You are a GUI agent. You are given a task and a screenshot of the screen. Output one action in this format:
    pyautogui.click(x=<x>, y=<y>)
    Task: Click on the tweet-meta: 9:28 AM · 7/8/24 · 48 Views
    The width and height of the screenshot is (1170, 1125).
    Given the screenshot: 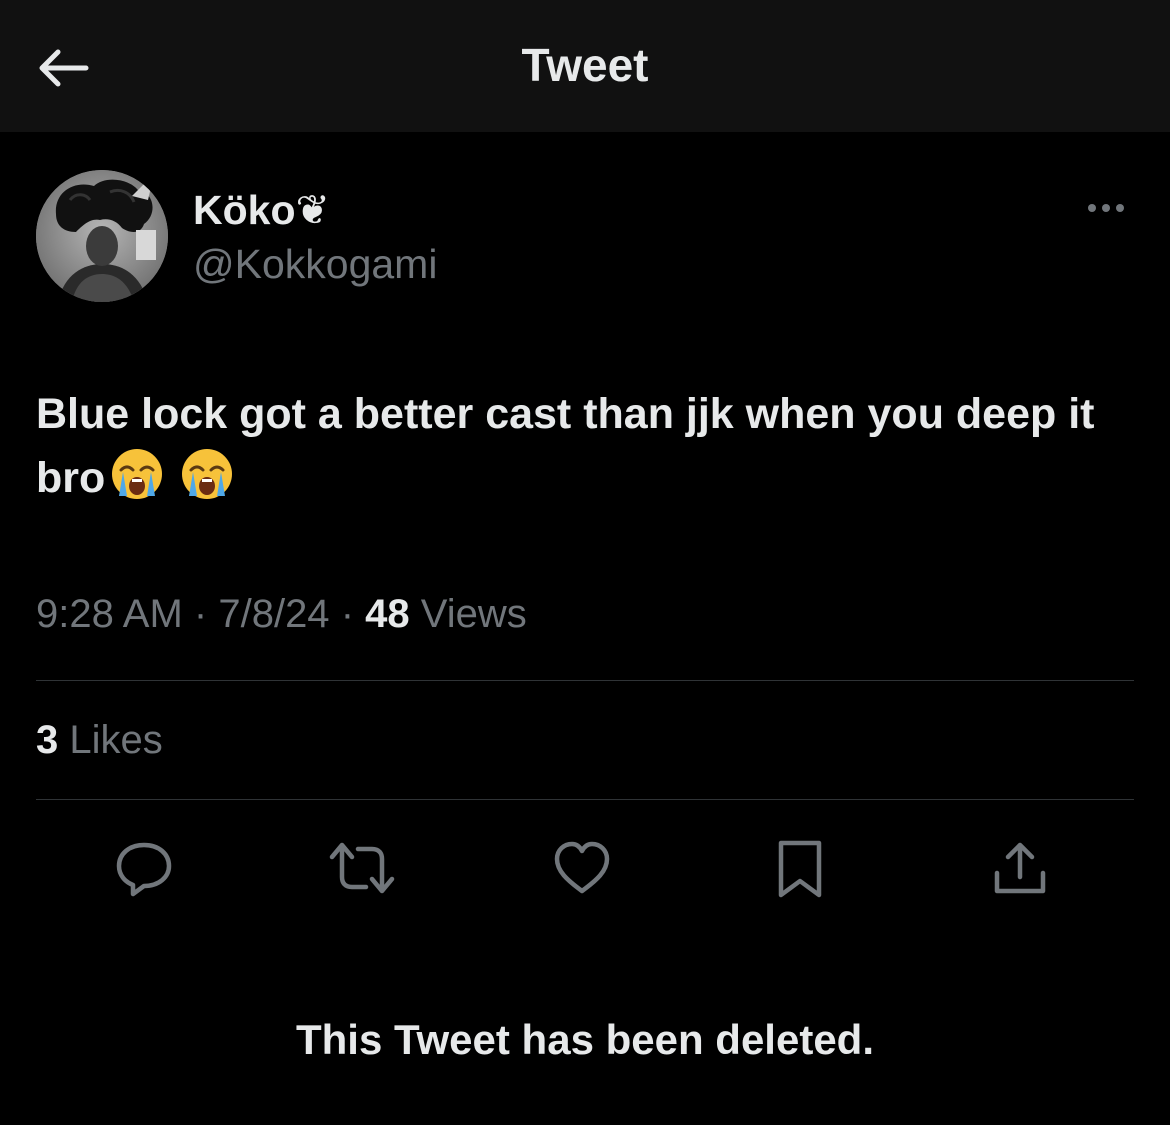 What is the action you would take?
    pyautogui.click(x=281, y=614)
    